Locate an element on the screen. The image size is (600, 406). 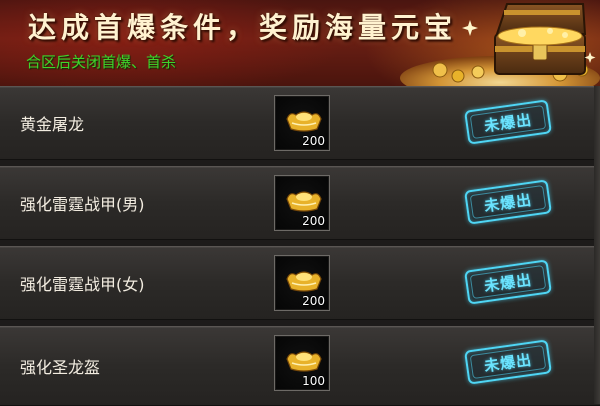
treasure-chest-icon is located at coordinates (500, 44).